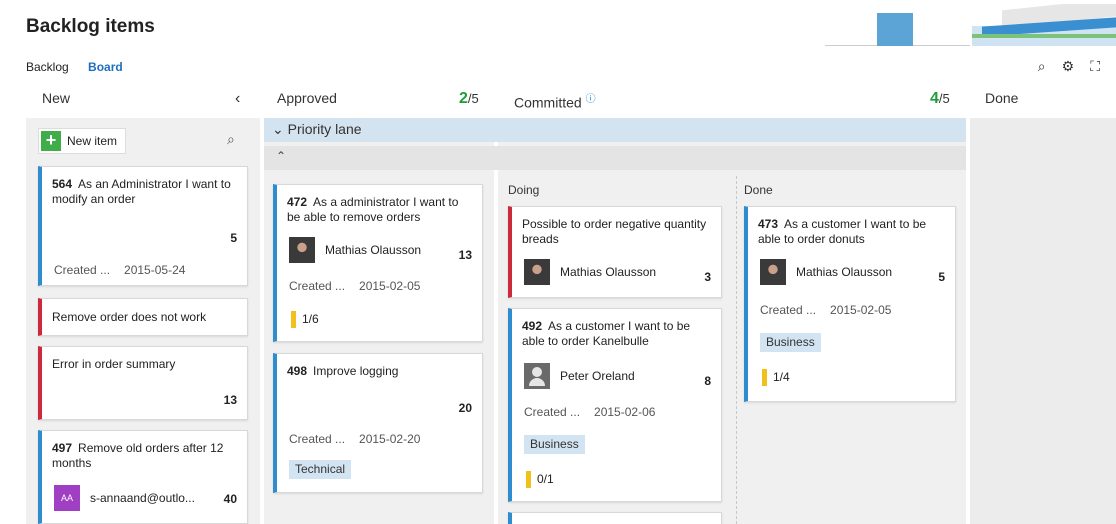  What do you see at coordinates (532, 326) in the screenshot?
I see `card-id: 492` at bounding box center [532, 326].